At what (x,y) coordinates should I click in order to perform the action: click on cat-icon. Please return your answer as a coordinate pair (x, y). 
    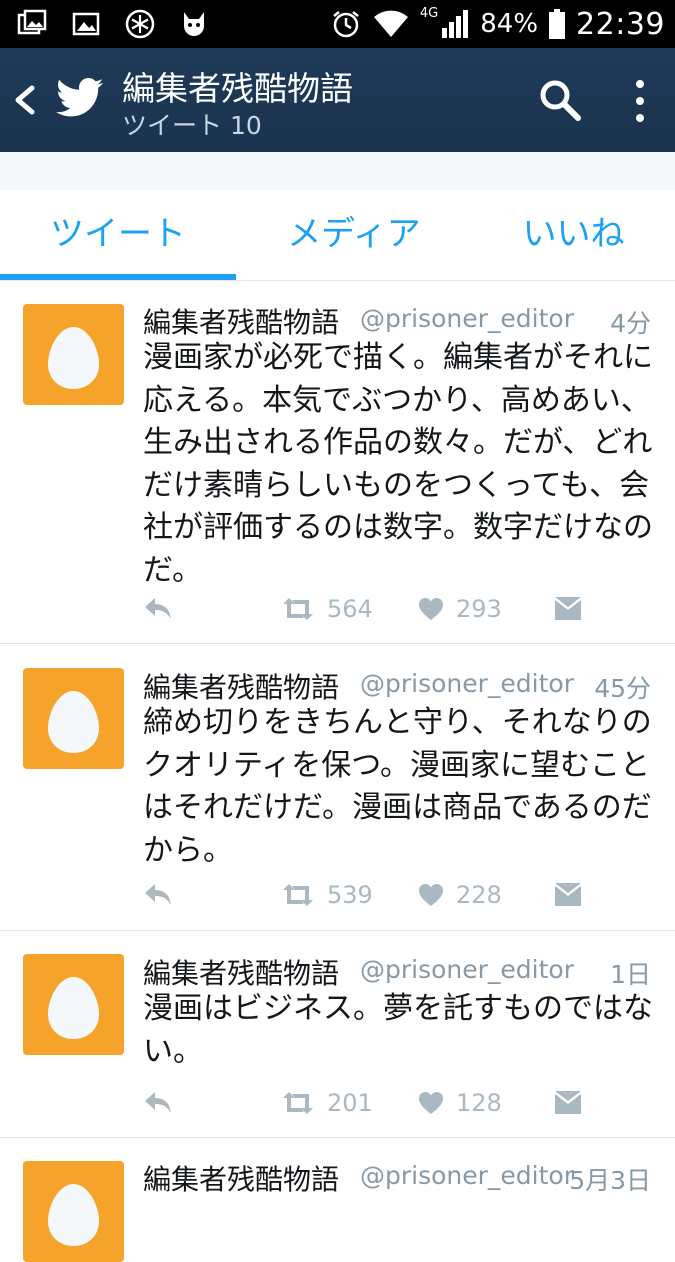
    Looking at the image, I should click on (194, 24).